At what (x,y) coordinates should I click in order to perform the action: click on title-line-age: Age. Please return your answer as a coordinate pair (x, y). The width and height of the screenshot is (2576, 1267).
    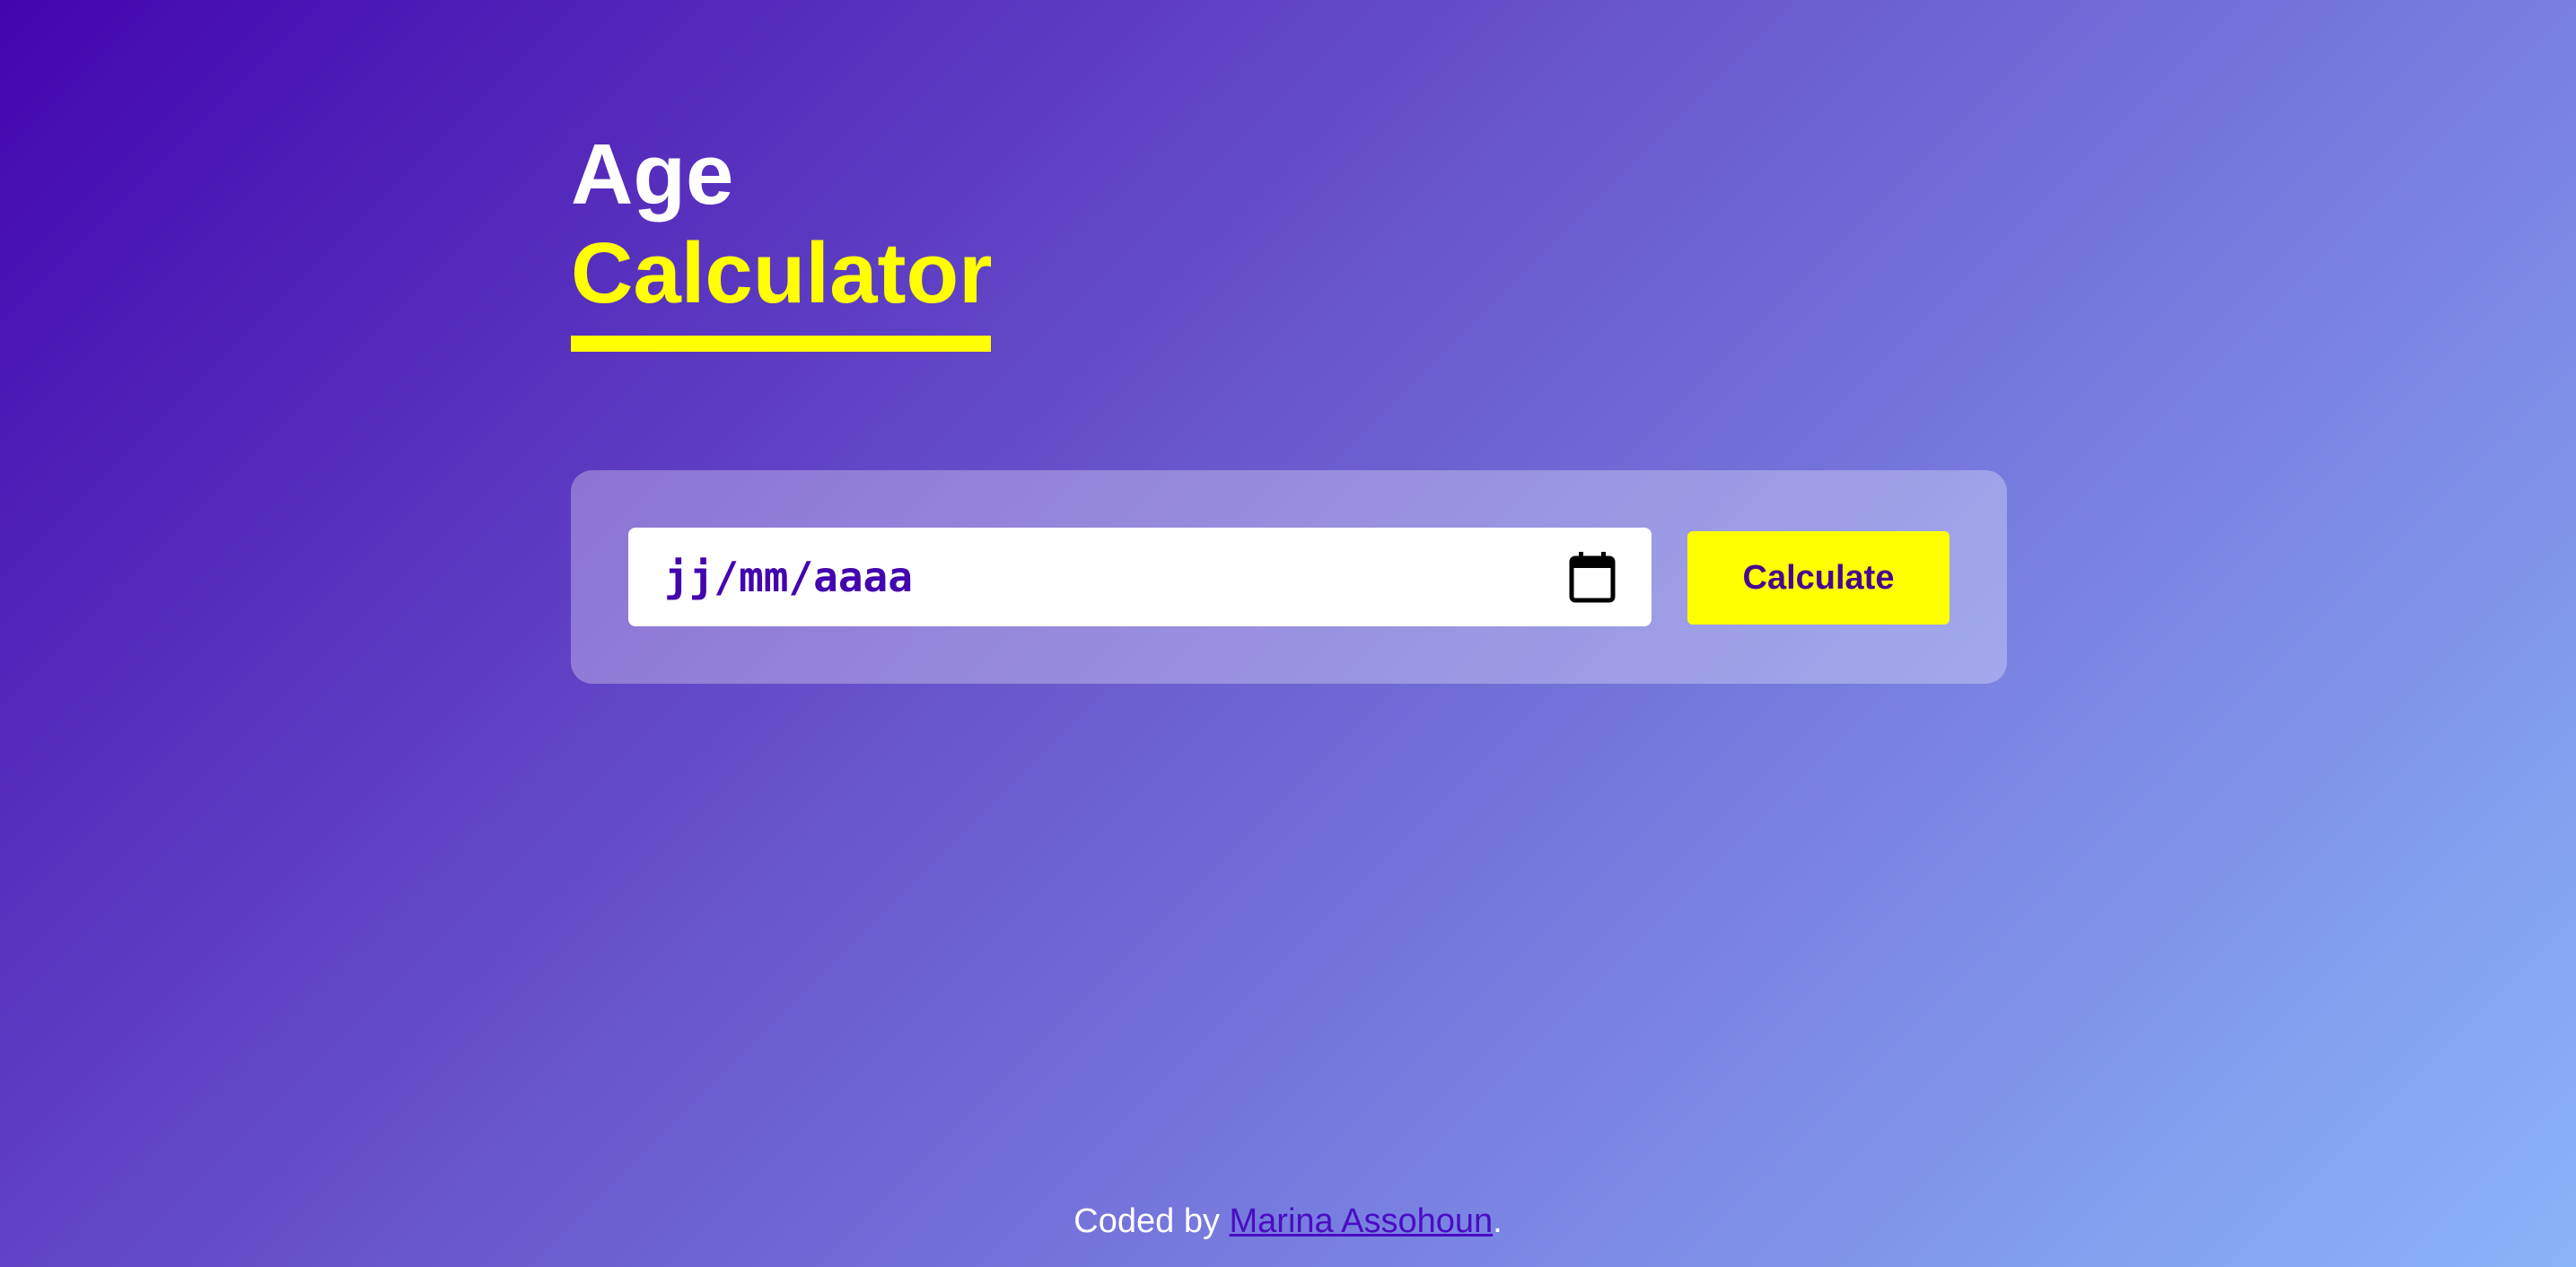
    Looking at the image, I should click on (652, 175).